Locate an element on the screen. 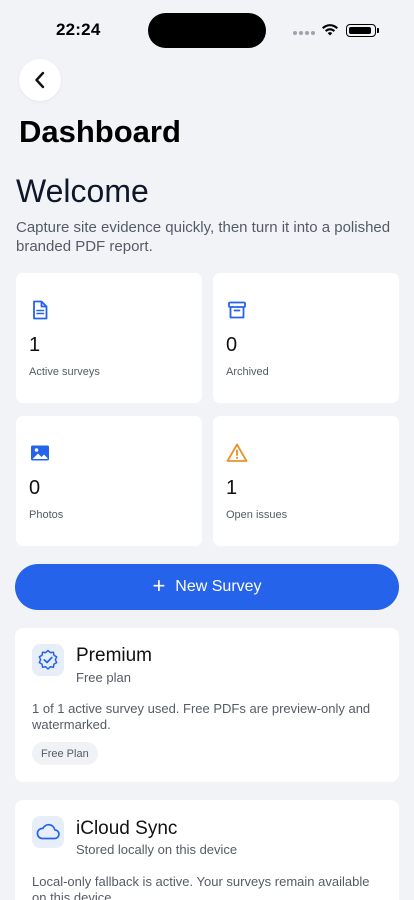 Image resolution: width=414 pixels, height=900 pixels. stat-label: Active surveys is located at coordinates (64, 372).